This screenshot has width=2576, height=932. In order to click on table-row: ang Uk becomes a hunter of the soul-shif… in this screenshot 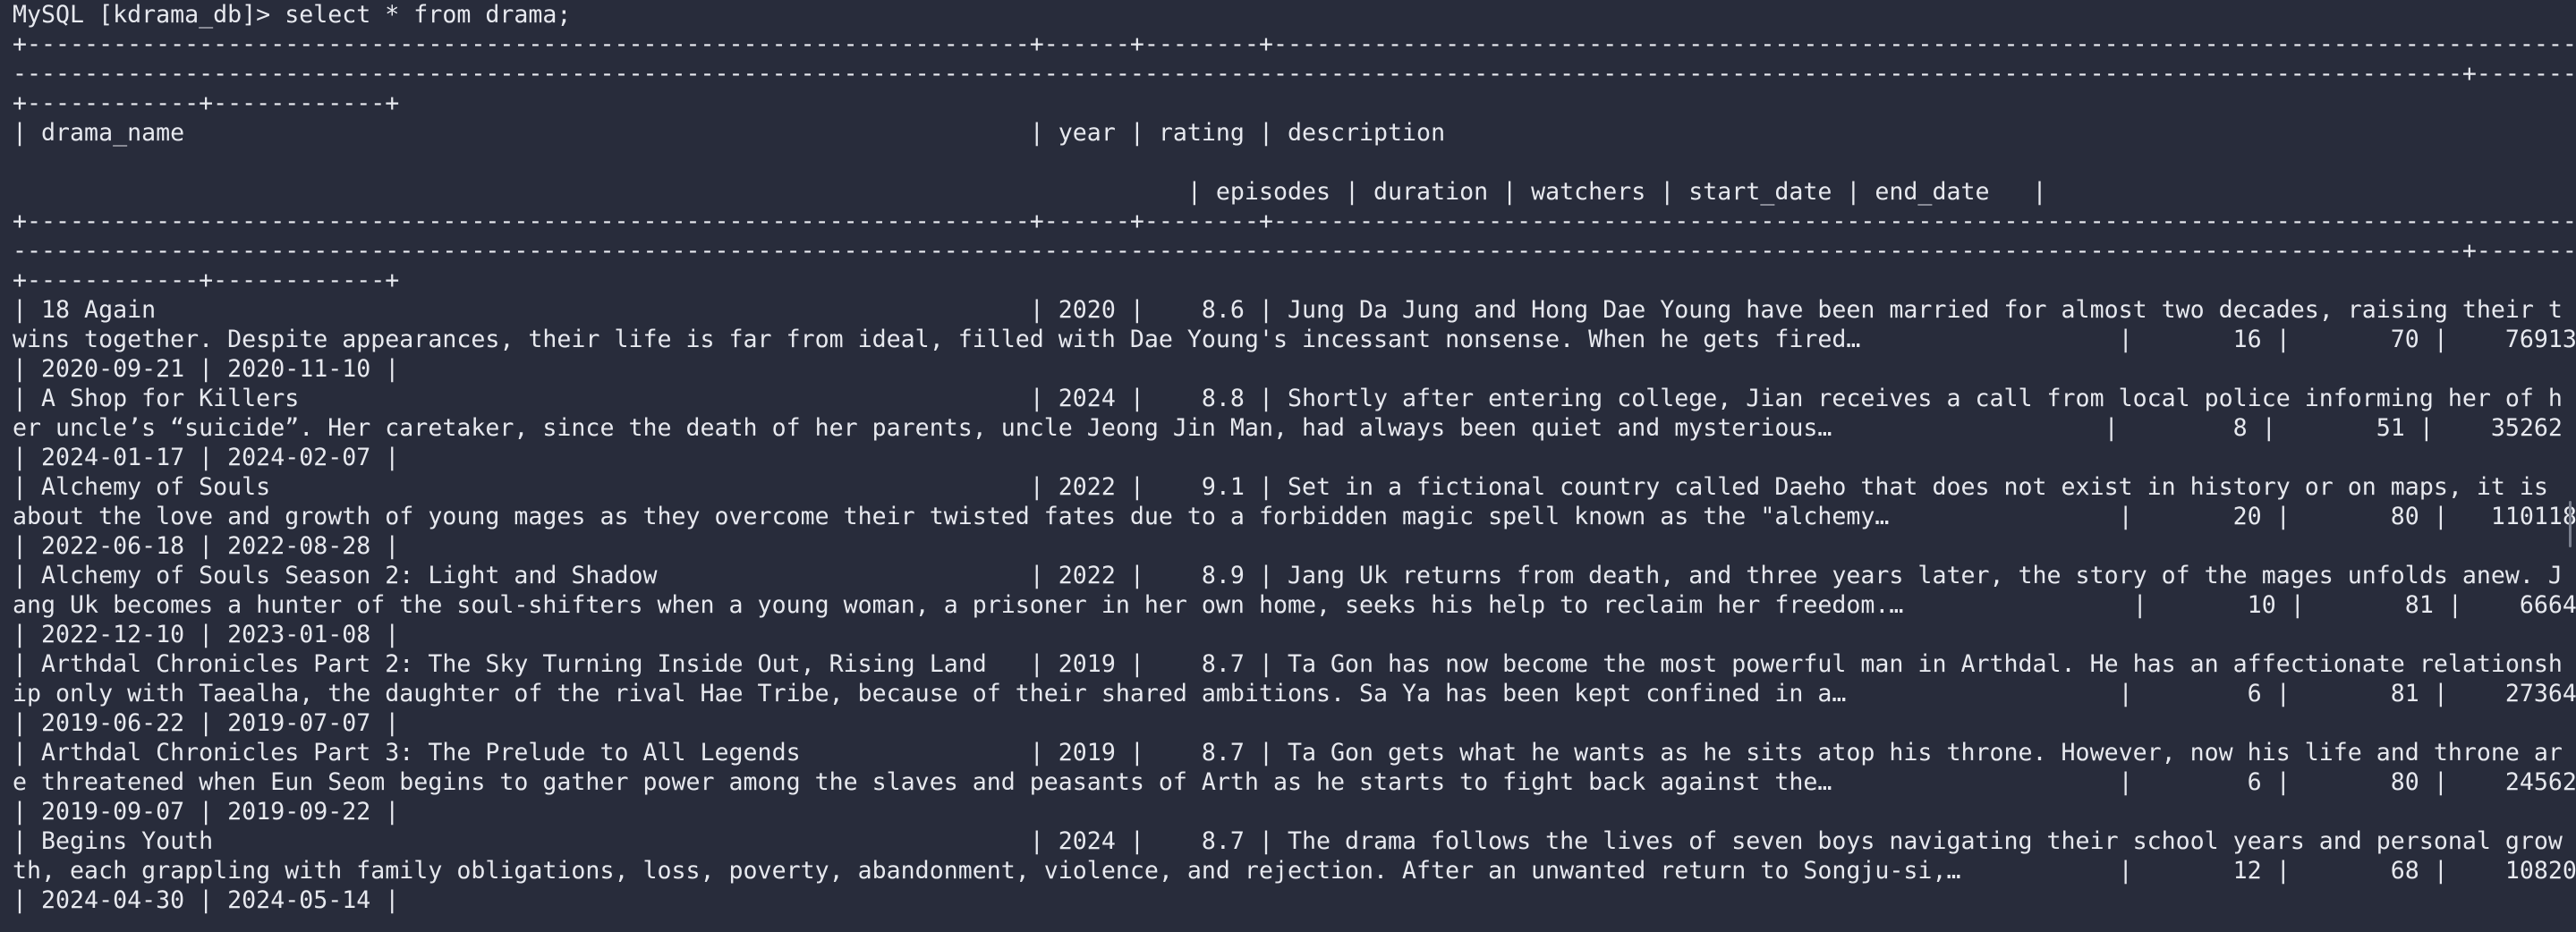, I will do `click(1294, 605)`.